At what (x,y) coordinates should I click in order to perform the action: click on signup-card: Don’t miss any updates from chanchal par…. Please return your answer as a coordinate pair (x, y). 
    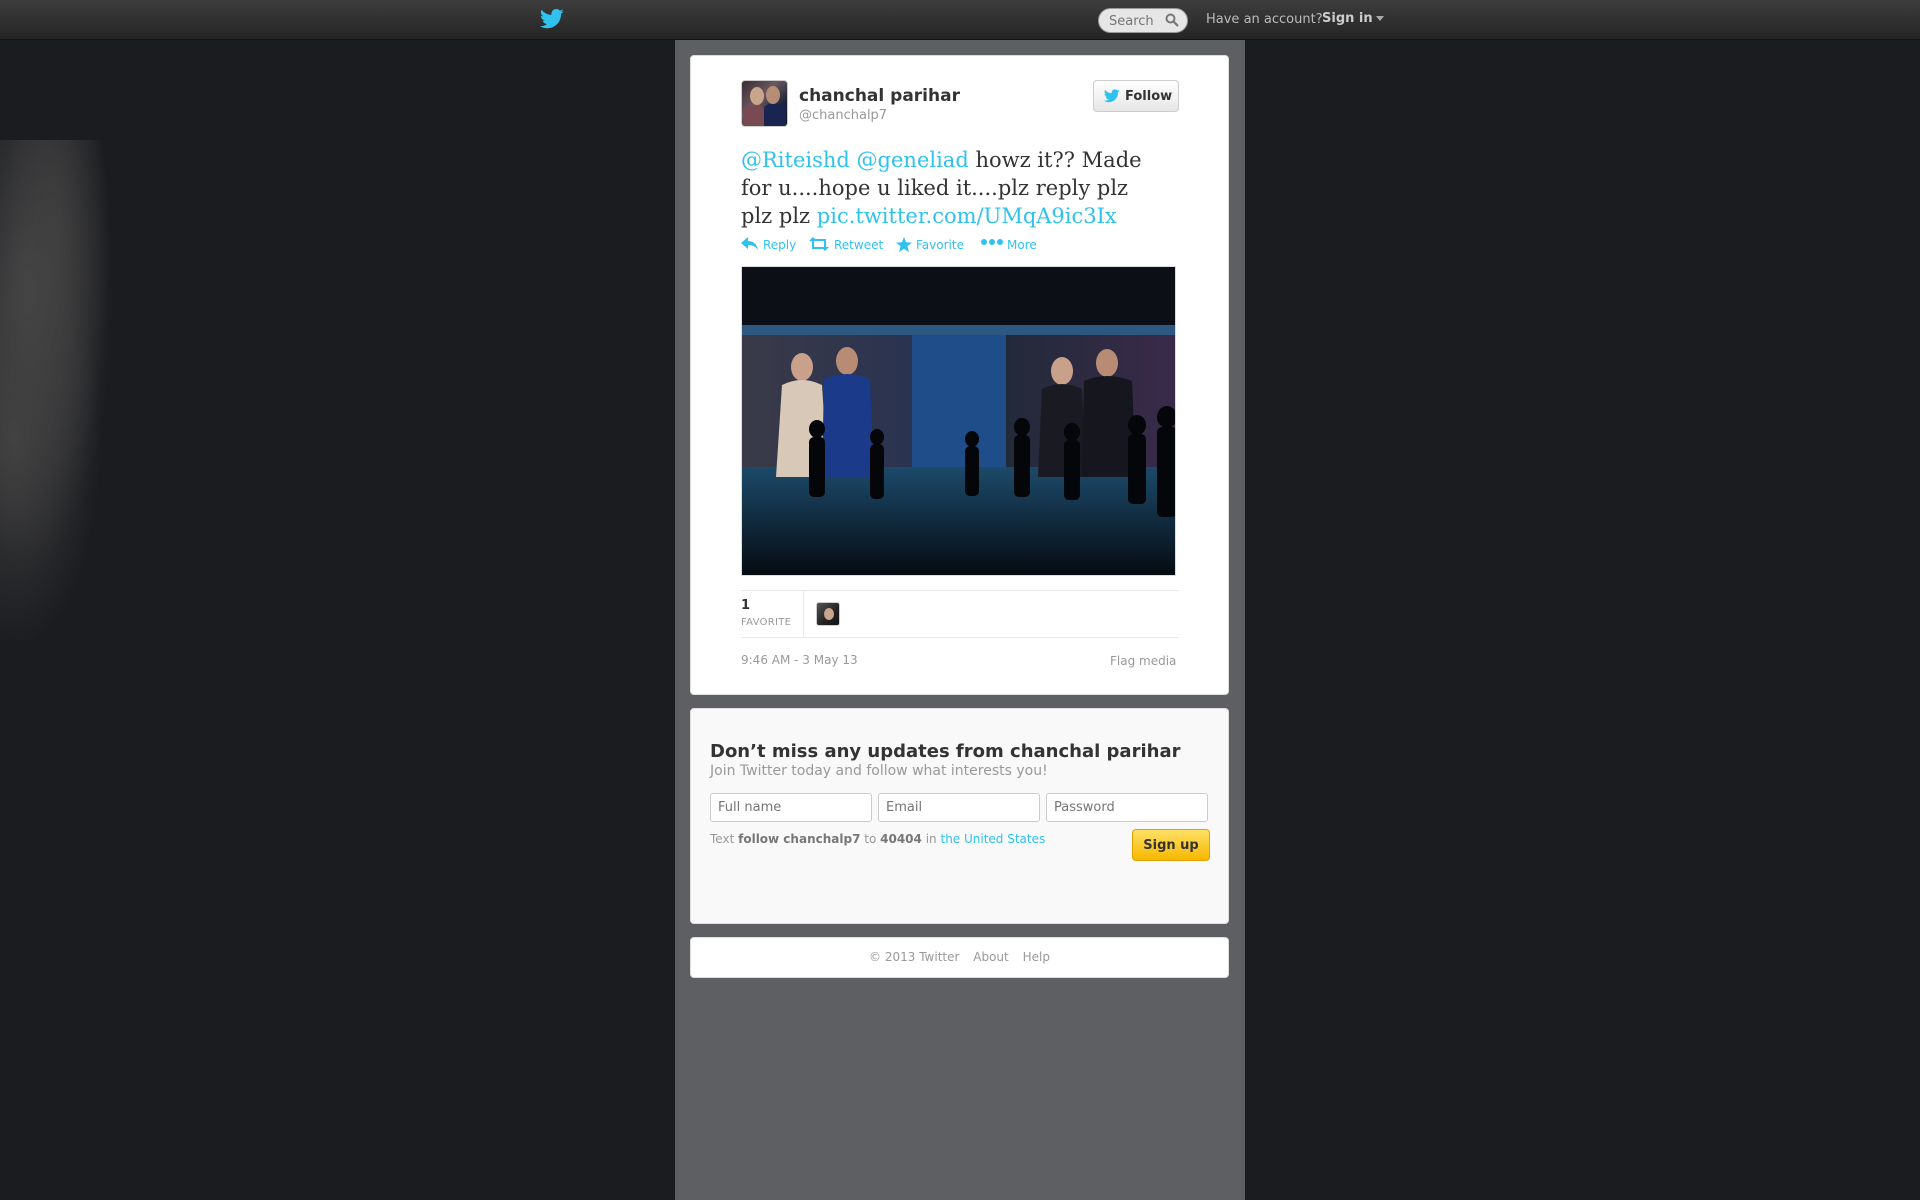
    Looking at the image, I should click on (959, 816).